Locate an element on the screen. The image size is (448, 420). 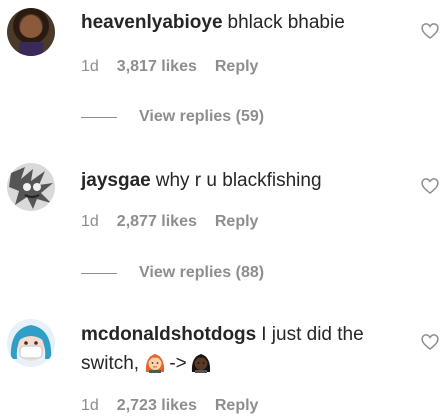
comment-meta: 1d 2,877 likes Reply is located at coordinates (169, 222).